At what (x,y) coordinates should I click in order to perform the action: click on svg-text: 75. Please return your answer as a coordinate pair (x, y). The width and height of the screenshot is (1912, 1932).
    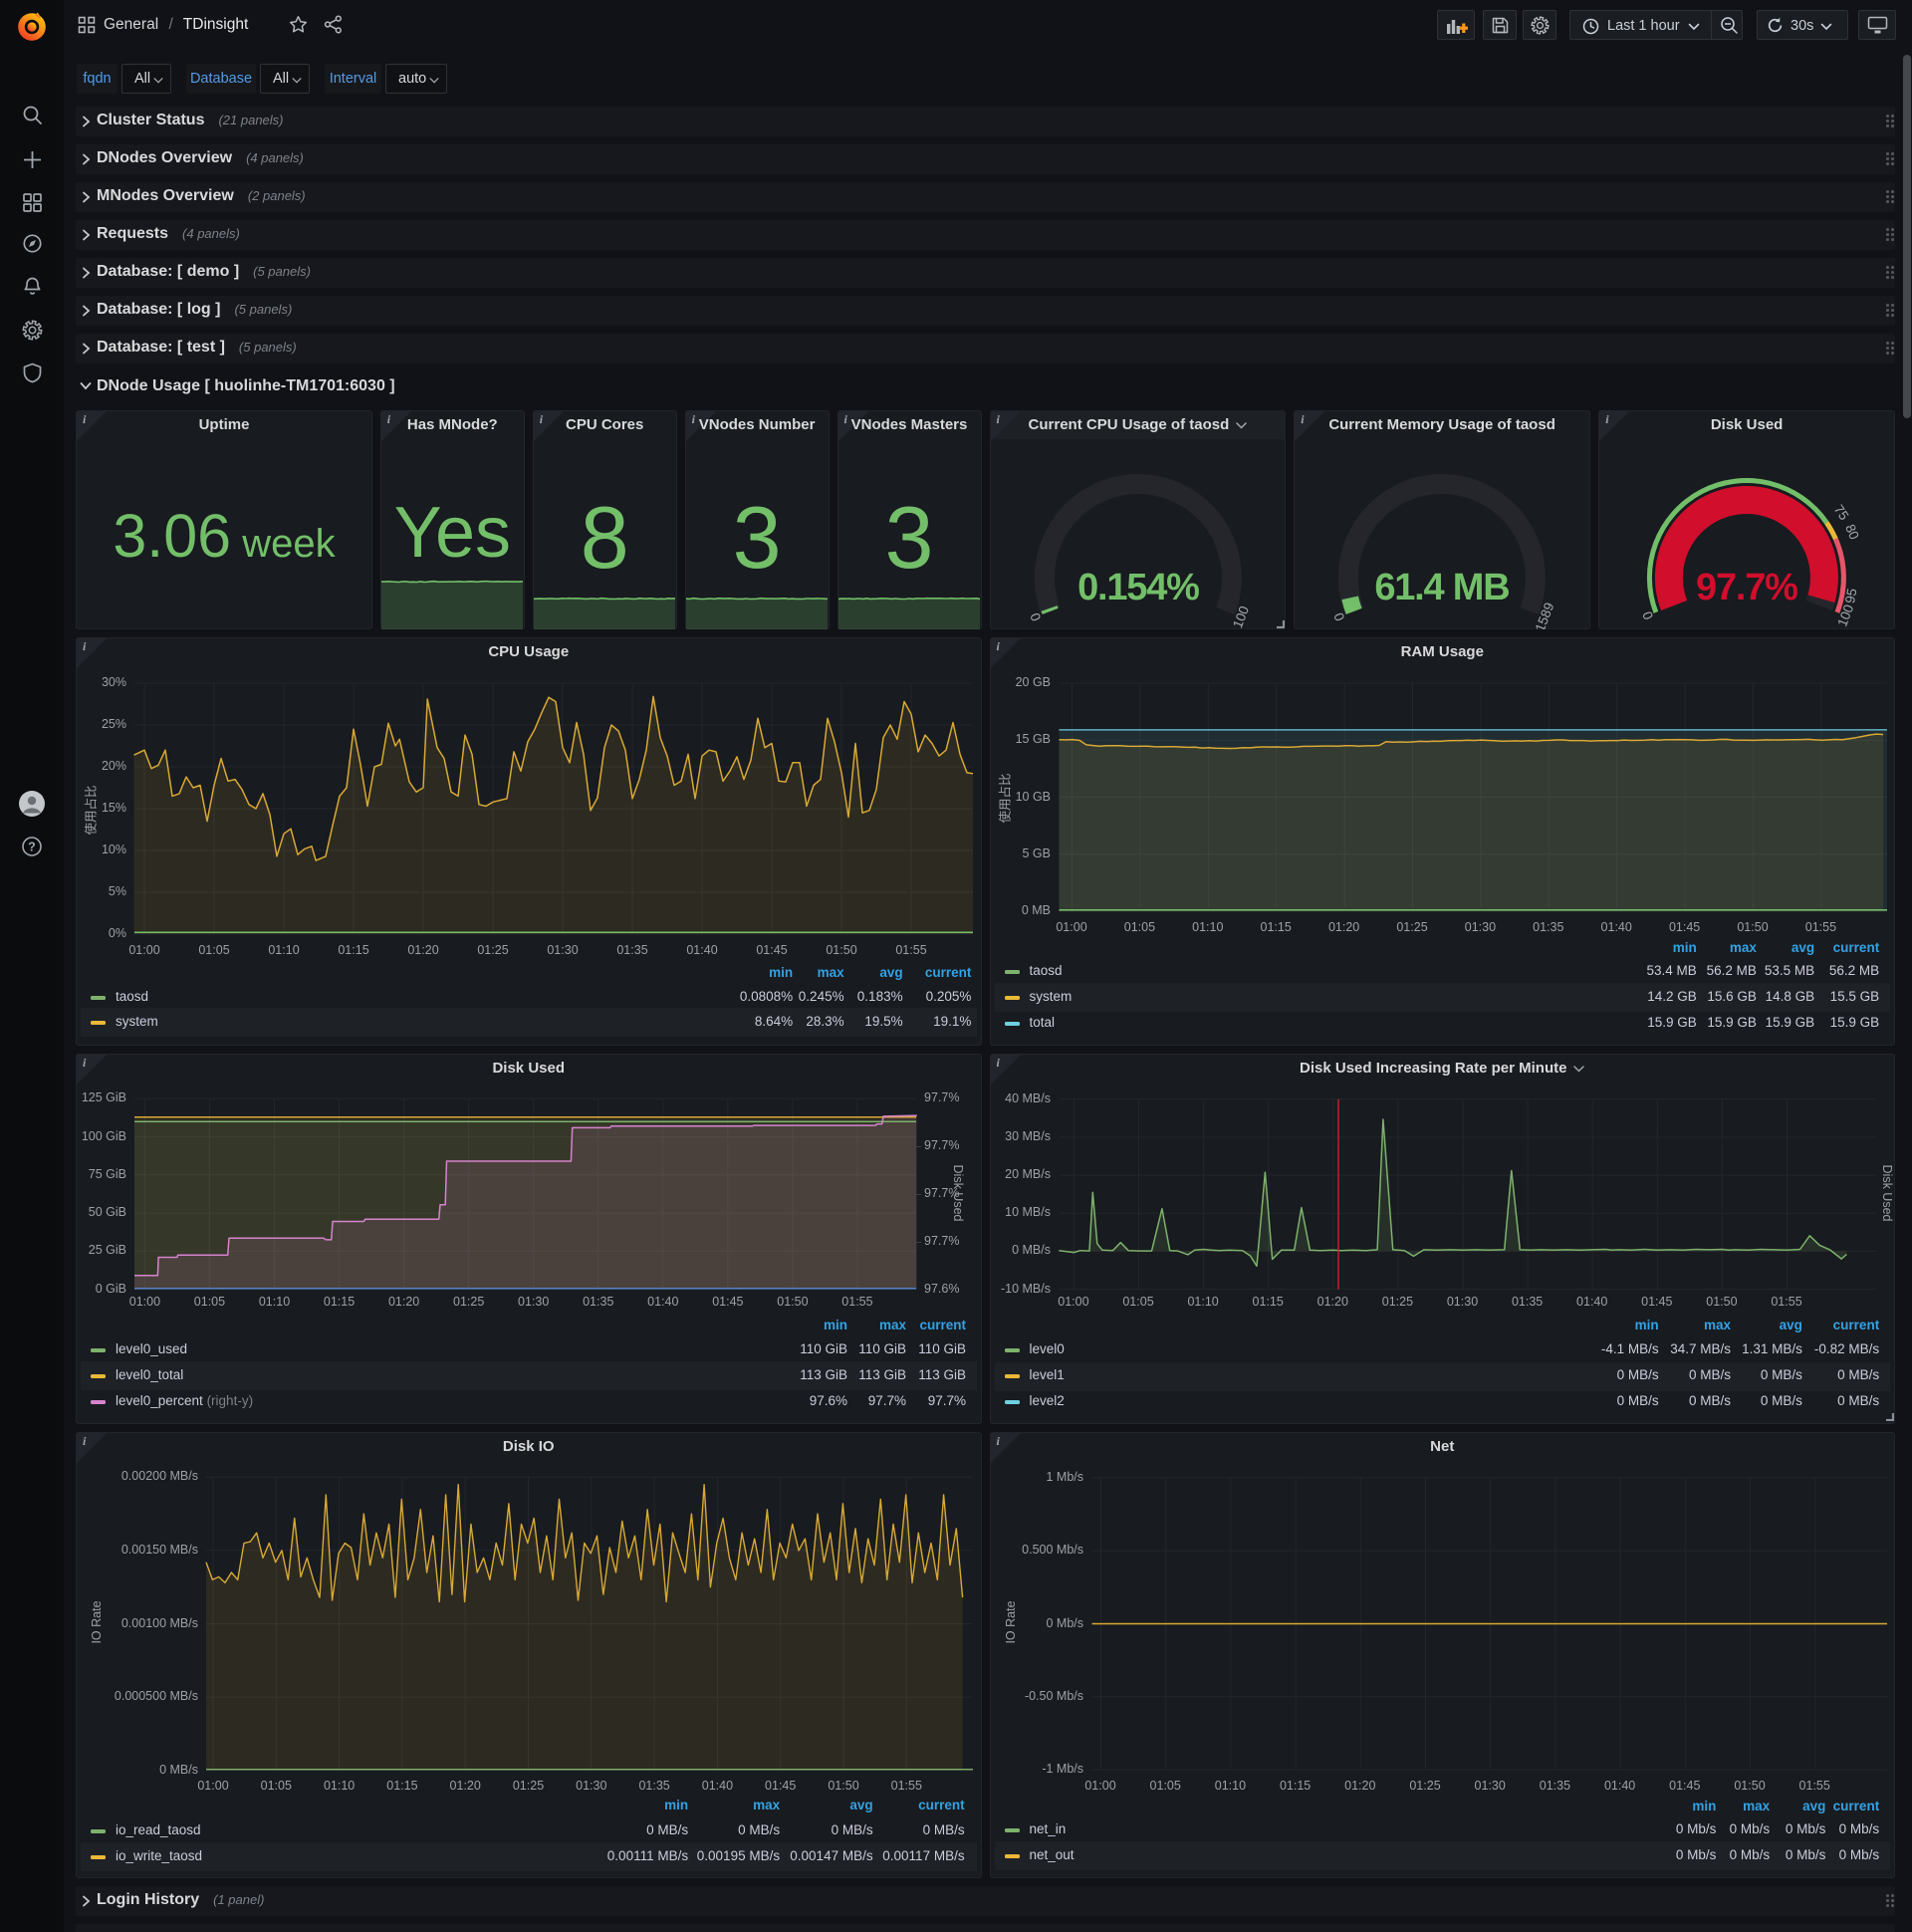
    Looking at the image, I should click on (1841, 513).